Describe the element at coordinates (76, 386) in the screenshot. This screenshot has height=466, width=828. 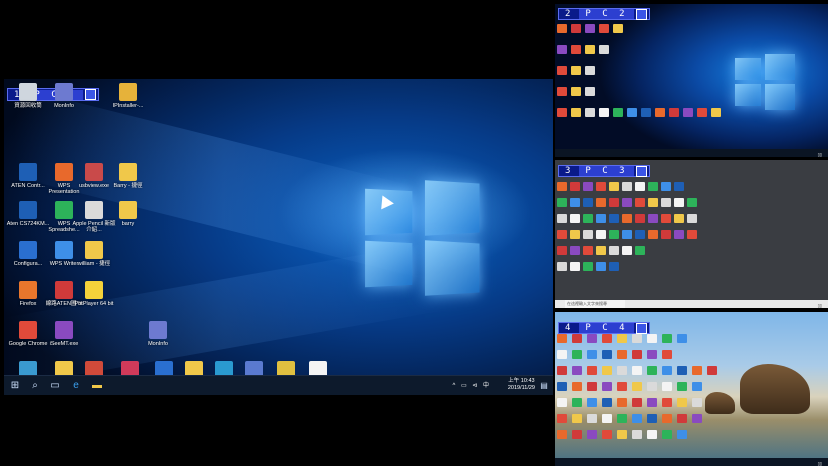
I see `edge-icon: e` at that location.